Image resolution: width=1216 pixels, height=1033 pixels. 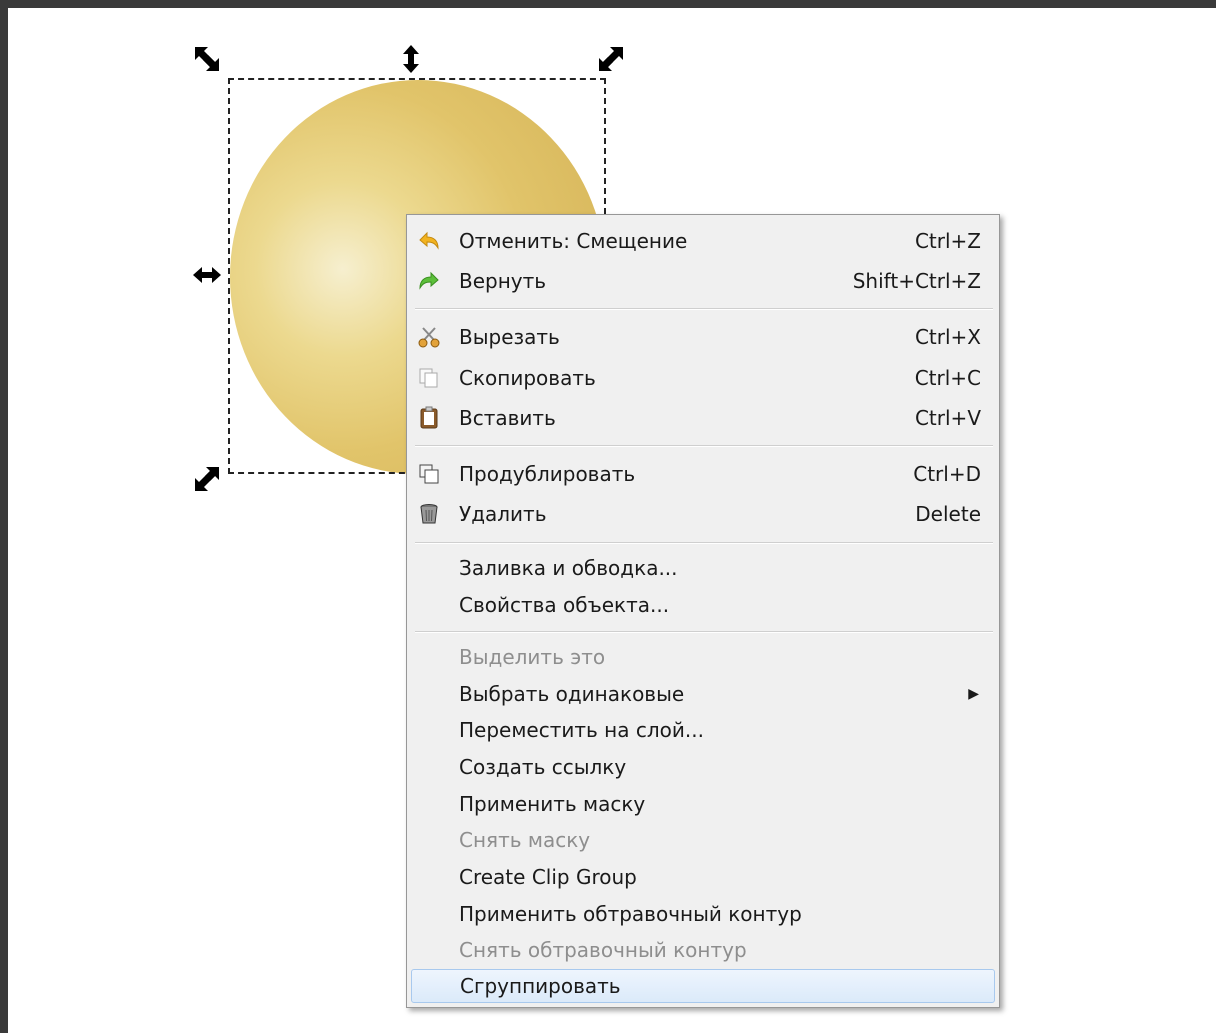 What do you see at coordinates (548, 877) in the screenshot?
I see `menu-item-label: Create Clip Group` at bounding box center [548, 877].